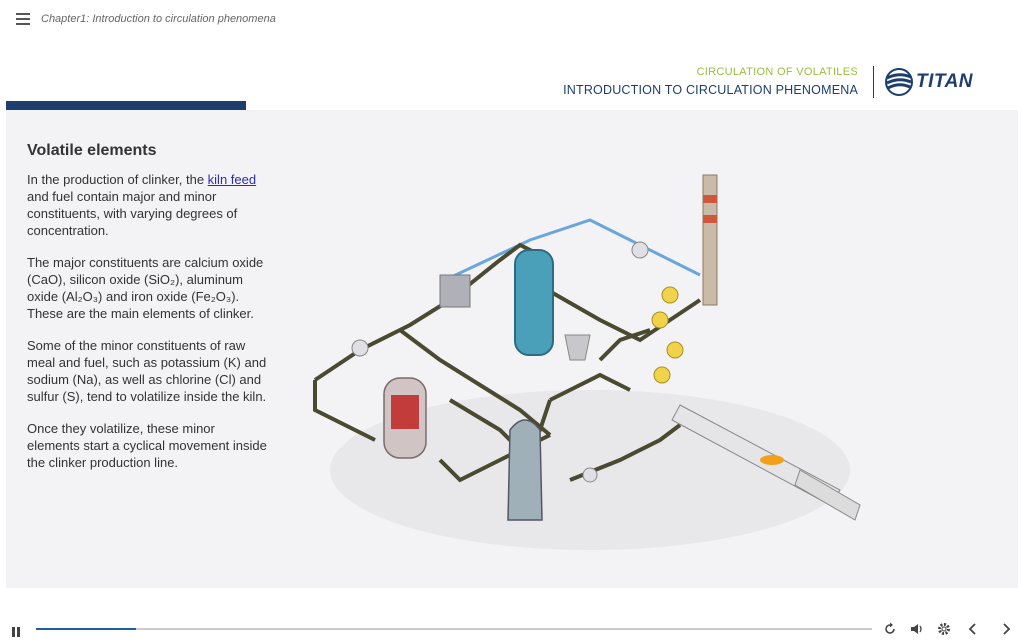 This screenshot has width=1024, height=642. What do you see at coordinates (667, 335) in the screenshot?
I see `preheater-cyclones` at bounding box center [667, 335].